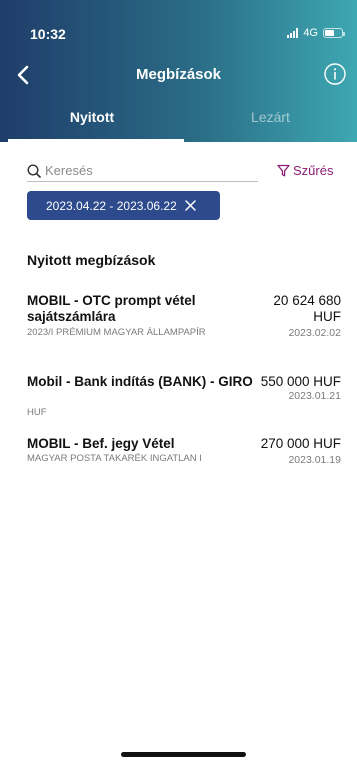 The image size is (357, 765). Describe the element at coordinates (307, 300) in the screenshot. I see `order-amount-value: 20 624 680` at that location.